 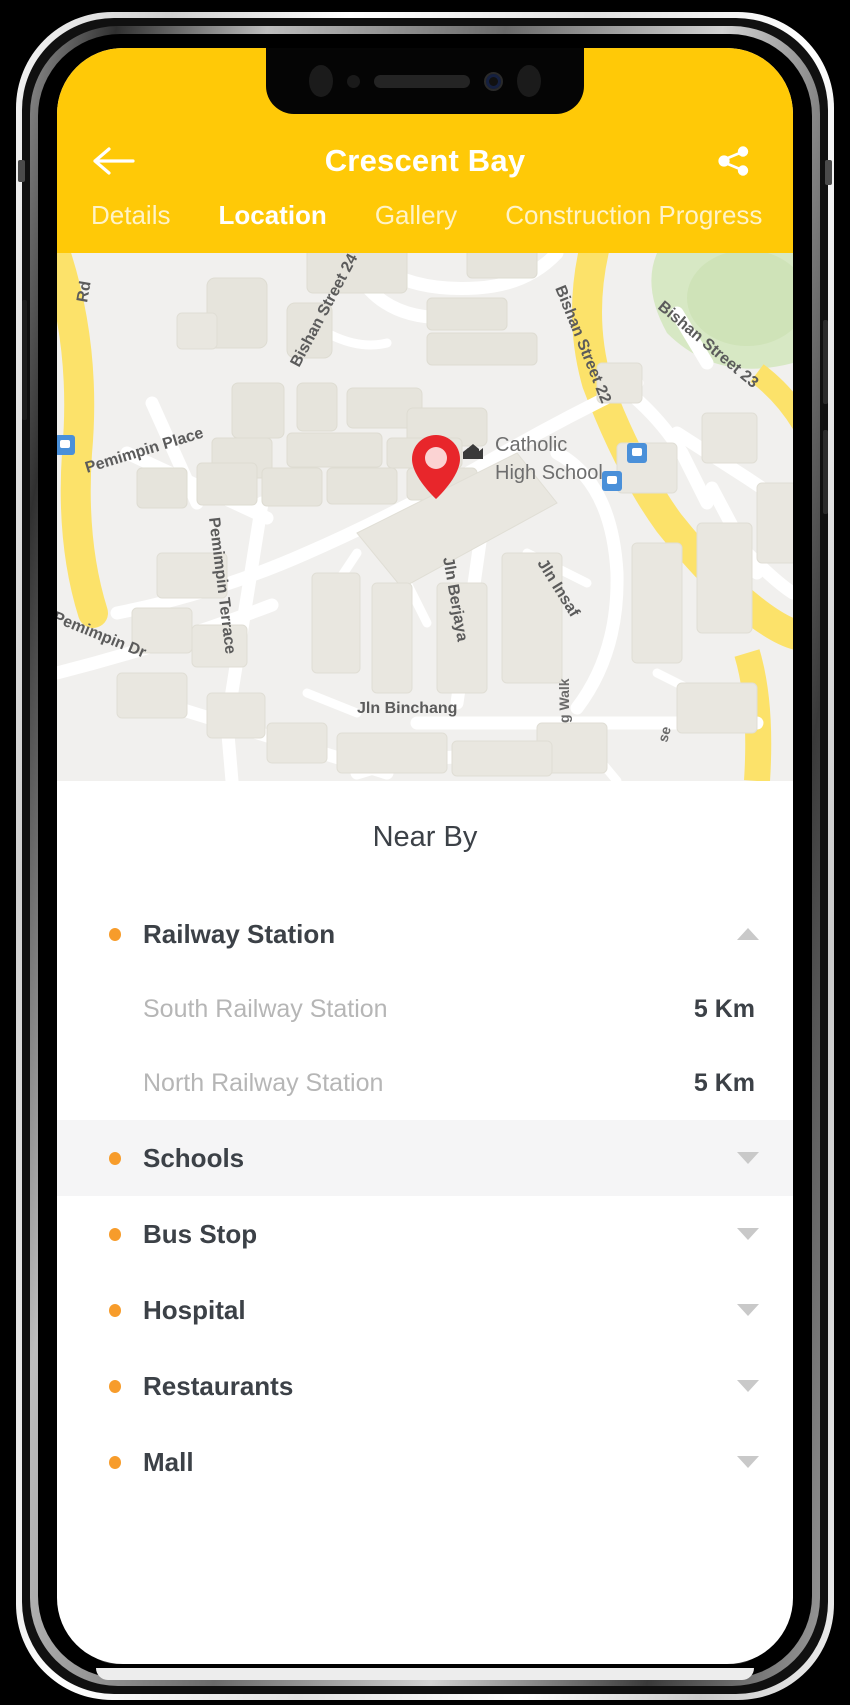 I want to click on category-label: Schools, so click(x=194, y=1157).